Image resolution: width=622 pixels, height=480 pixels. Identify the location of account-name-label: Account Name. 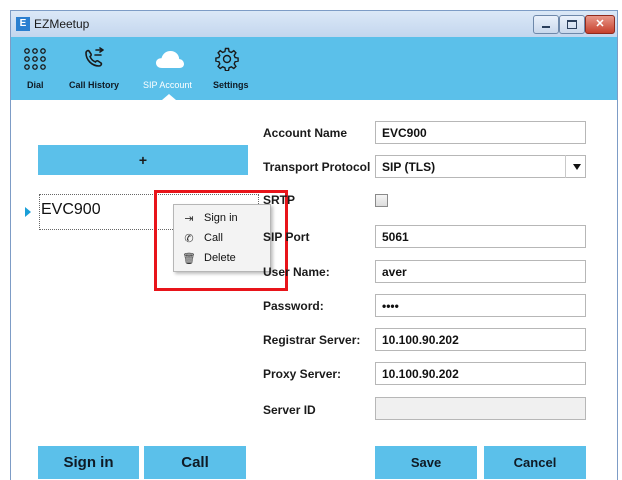
(305, 133).